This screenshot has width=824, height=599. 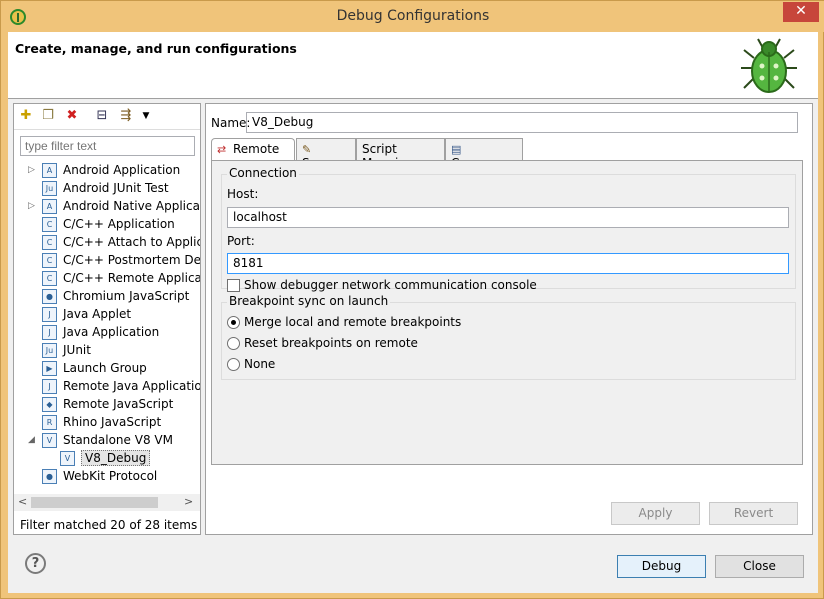 I want to click on v8-vm-icon: V, so click(x=49, y=440).